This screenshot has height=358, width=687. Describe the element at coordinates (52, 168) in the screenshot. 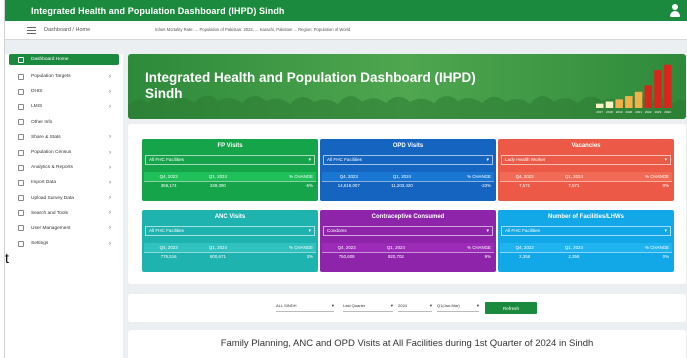

I see `sidebar-item-label: Analytics & Reports` at that location.